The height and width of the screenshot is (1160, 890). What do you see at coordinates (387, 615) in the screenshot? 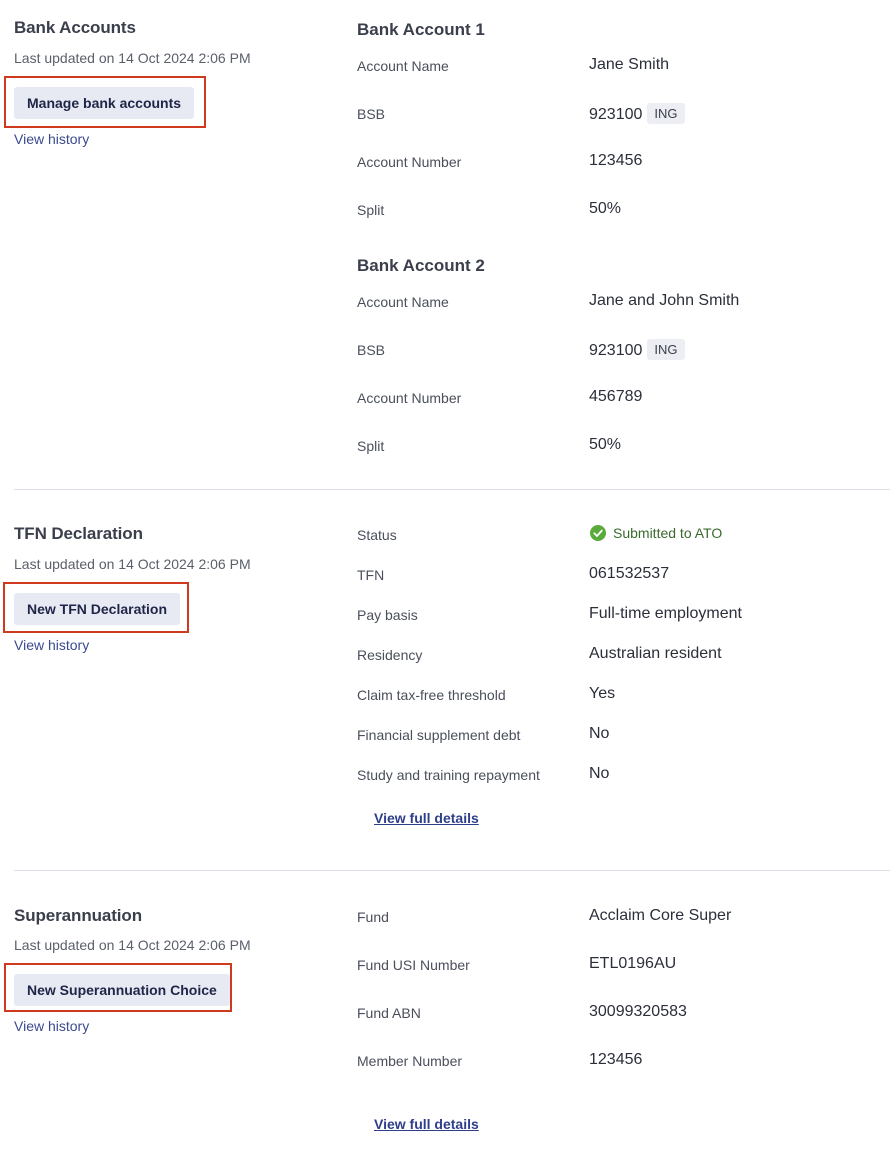
I see `pay-basis-label: Pay basis` at bounding box center [387, 615].